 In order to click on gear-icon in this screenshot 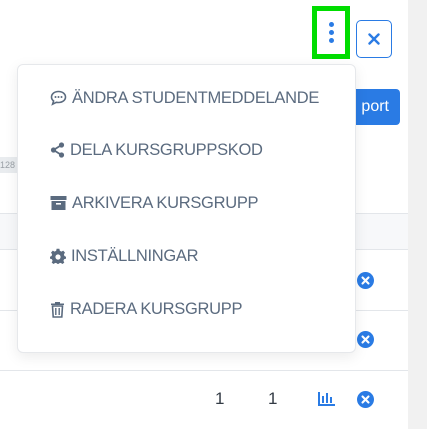, I will do `click(58, 256)`.